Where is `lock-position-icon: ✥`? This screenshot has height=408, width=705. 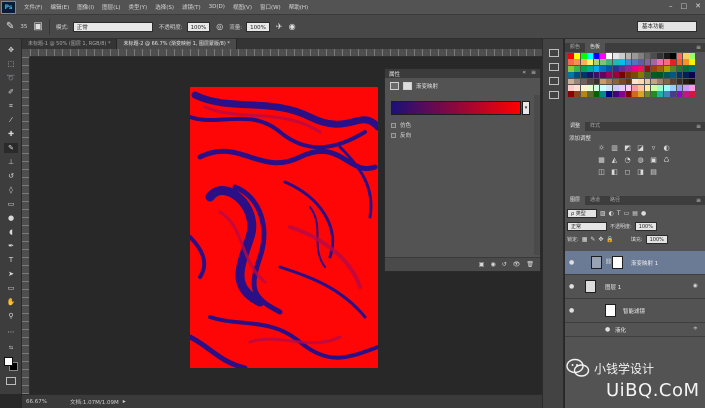 lock-position-icon: ✥ is located at coordinates (600, 239).